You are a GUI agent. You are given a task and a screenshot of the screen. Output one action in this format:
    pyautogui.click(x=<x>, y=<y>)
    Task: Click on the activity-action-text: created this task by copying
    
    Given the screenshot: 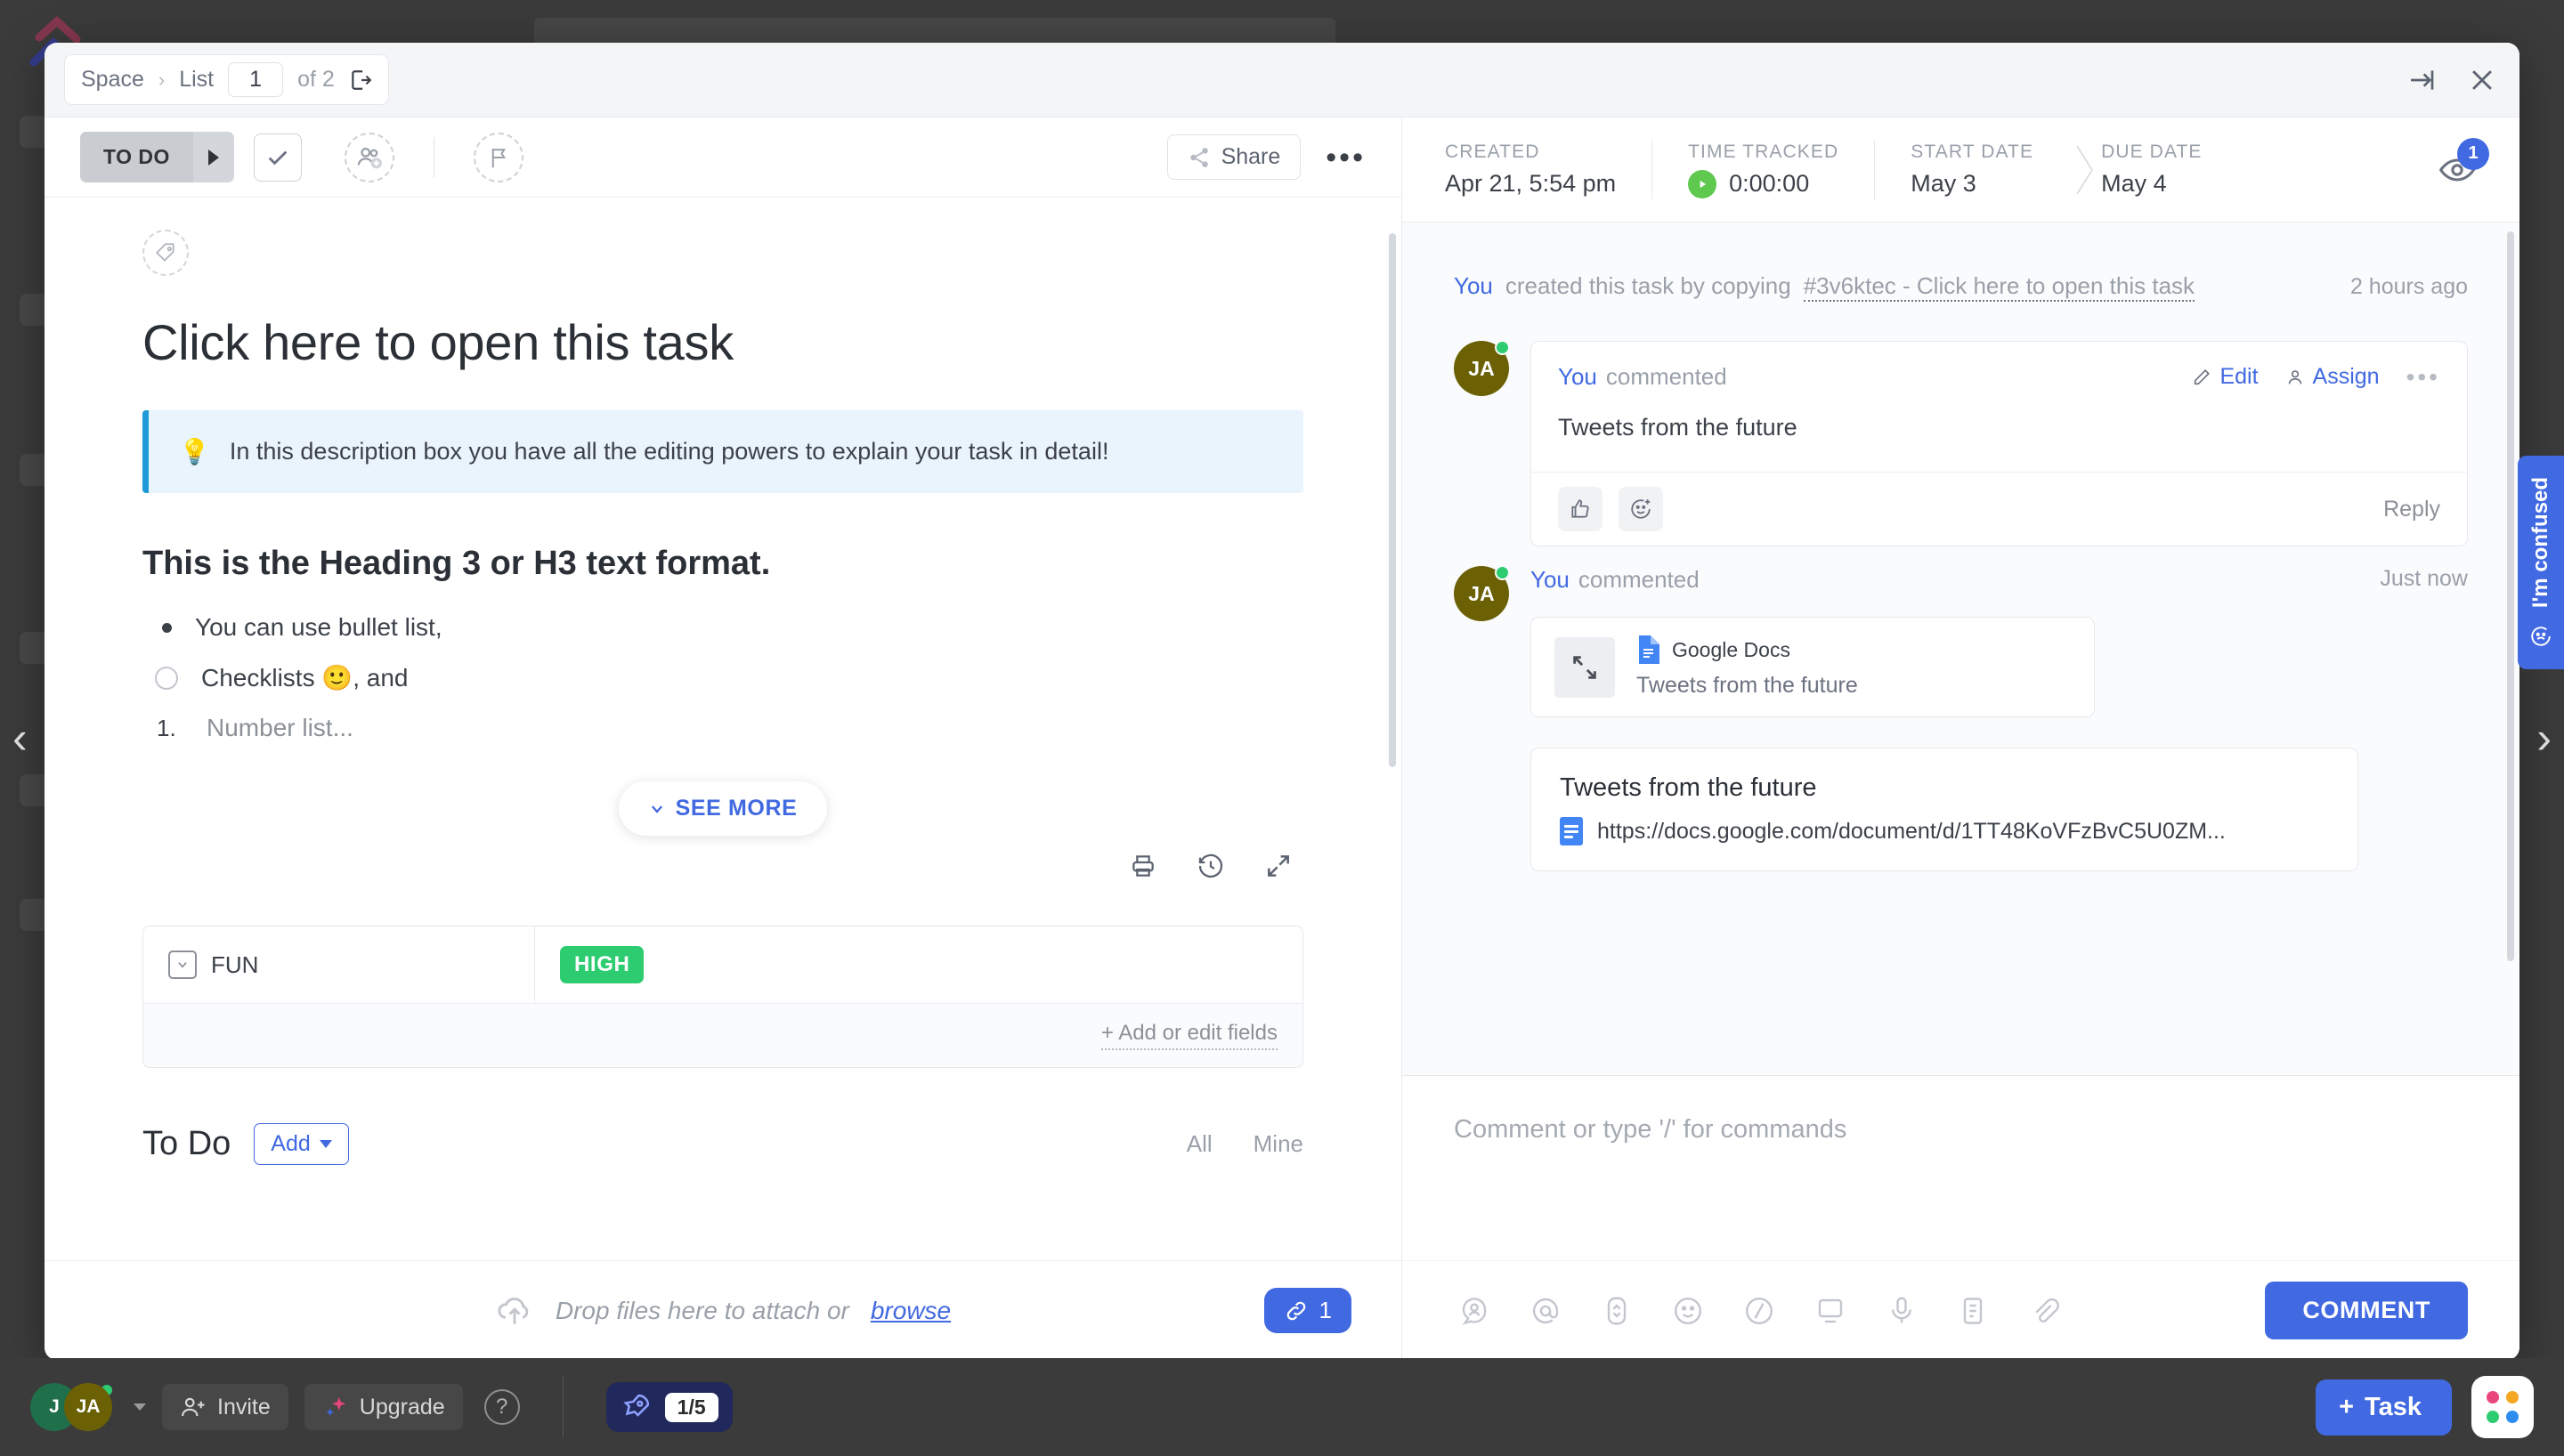 What is the action you would take?
    pyautogui.click(x=1648, y=285)
    